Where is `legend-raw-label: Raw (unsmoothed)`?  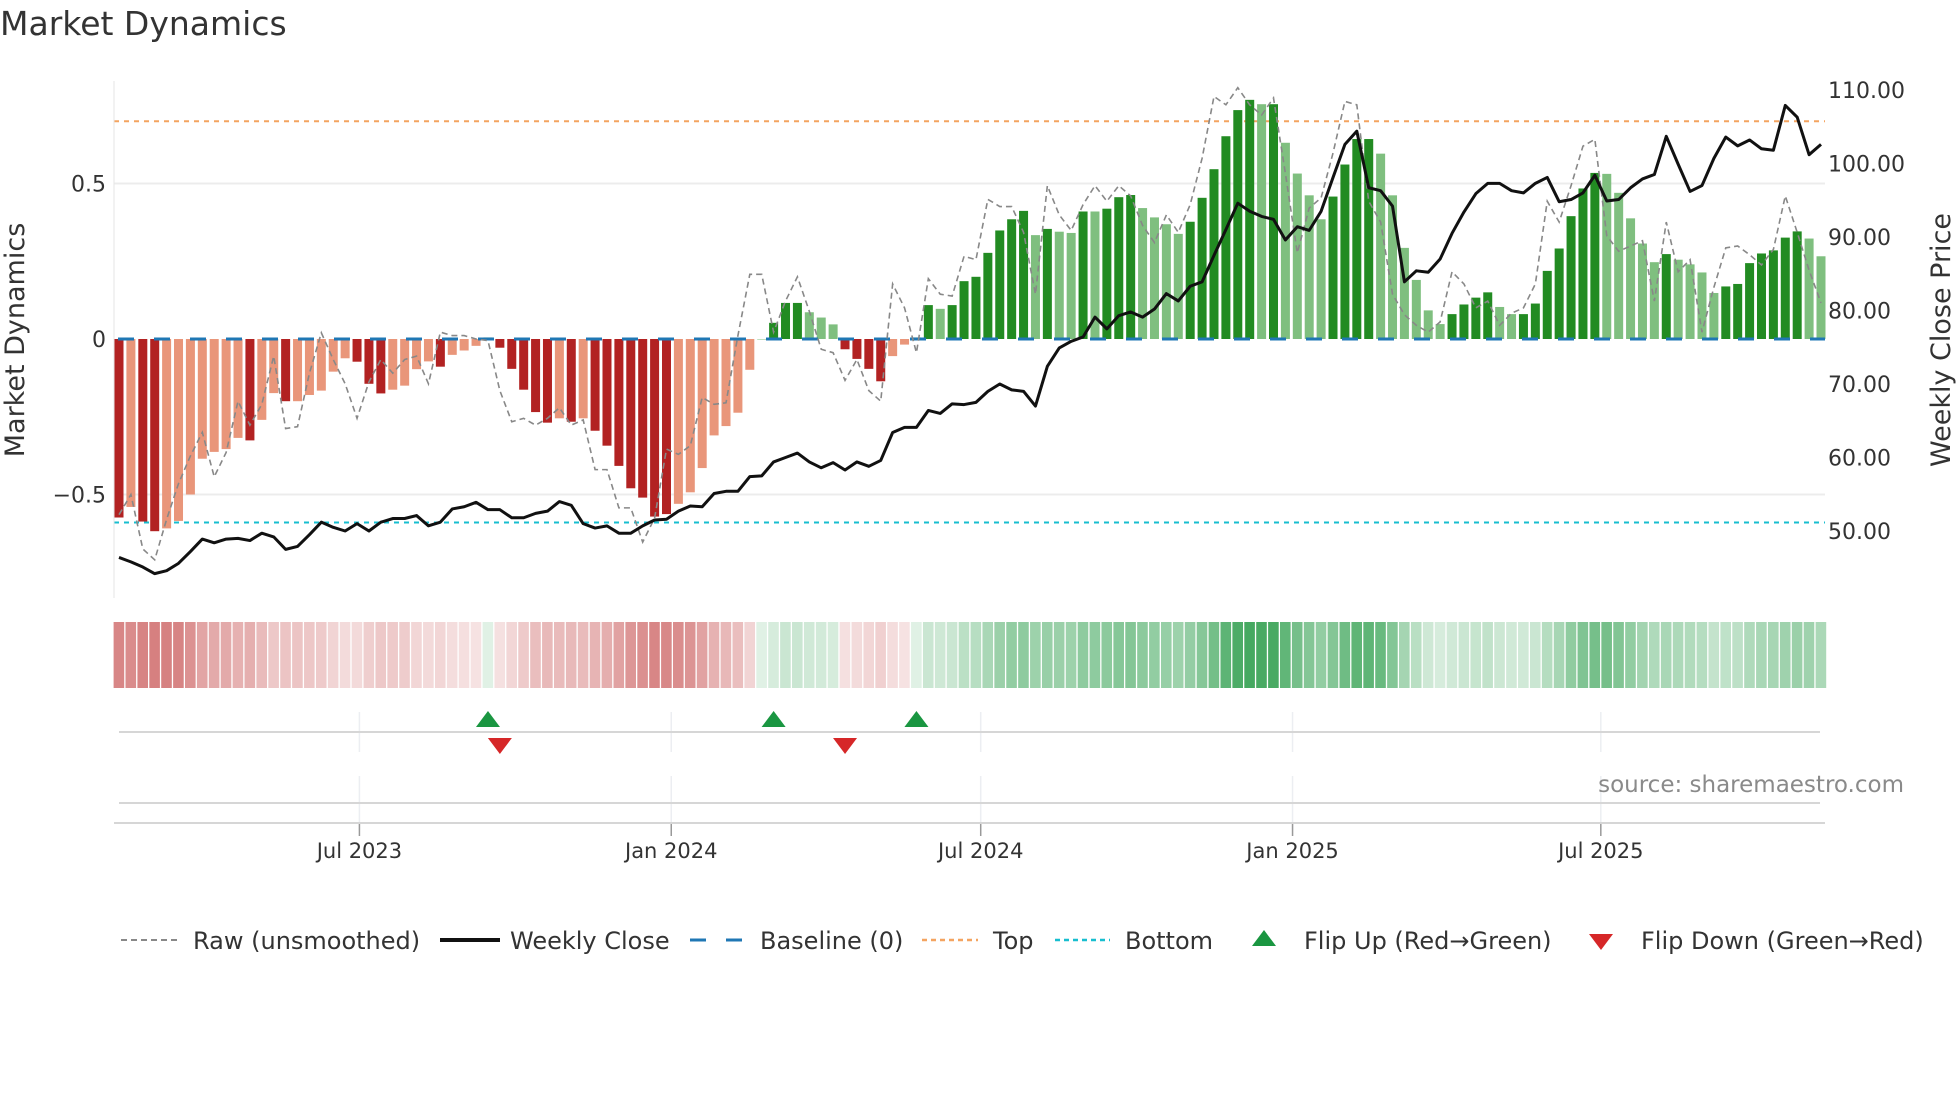
legend-raw-label: Raw (unsmoothed) is located at coordinates (306, 941).